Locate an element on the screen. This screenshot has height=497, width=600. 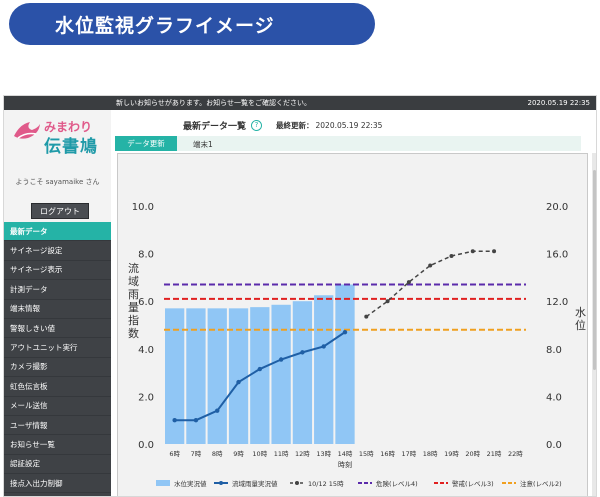
refresh-data-button: データ更新 is located at coordinates (146, 143).